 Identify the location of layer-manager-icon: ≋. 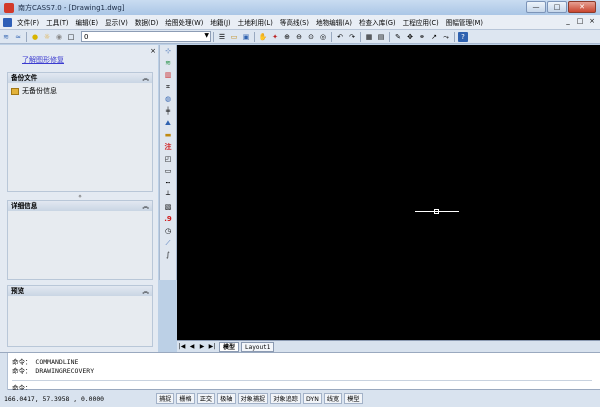
(6, 37).